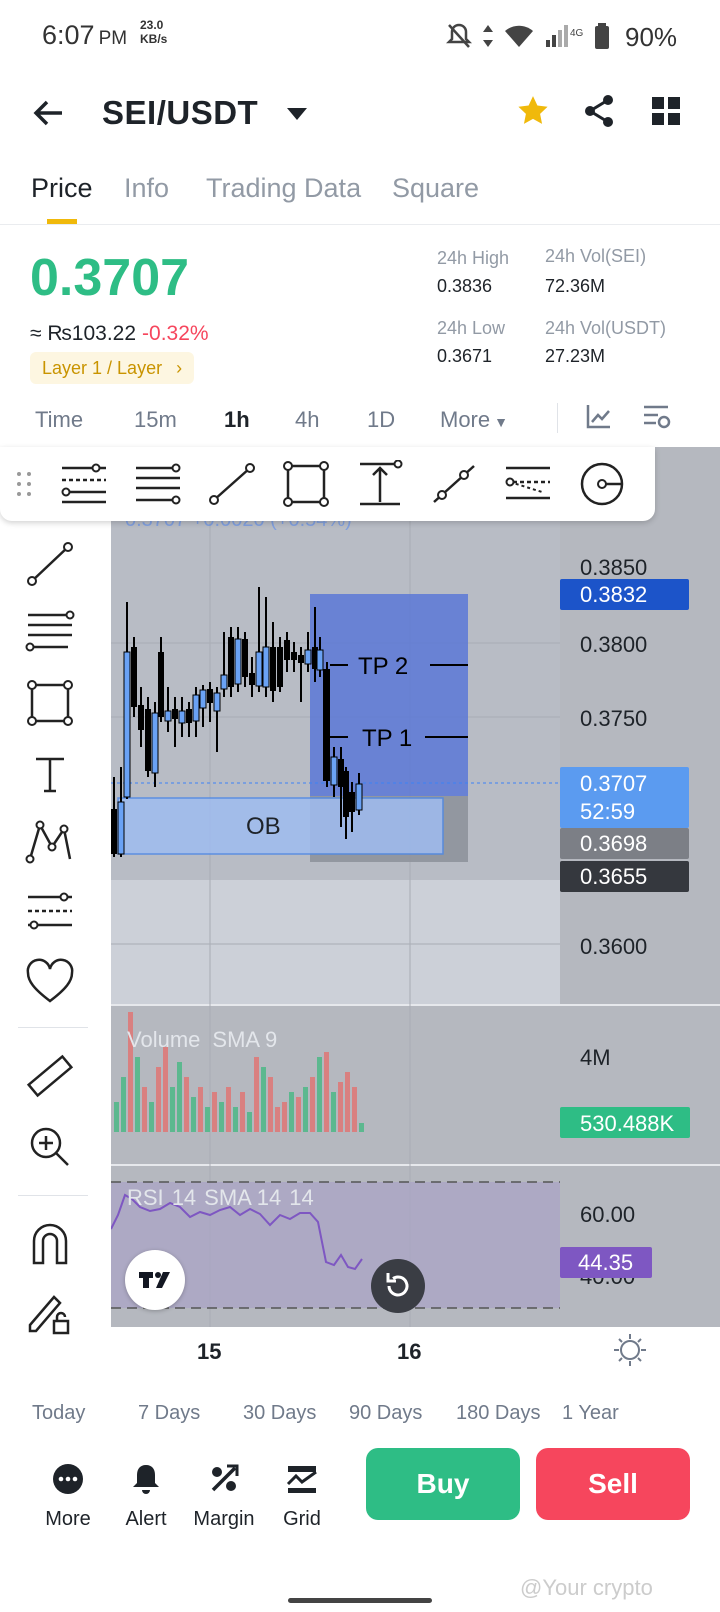  I want to click on margin-button: Margin, so click(224, 1494).